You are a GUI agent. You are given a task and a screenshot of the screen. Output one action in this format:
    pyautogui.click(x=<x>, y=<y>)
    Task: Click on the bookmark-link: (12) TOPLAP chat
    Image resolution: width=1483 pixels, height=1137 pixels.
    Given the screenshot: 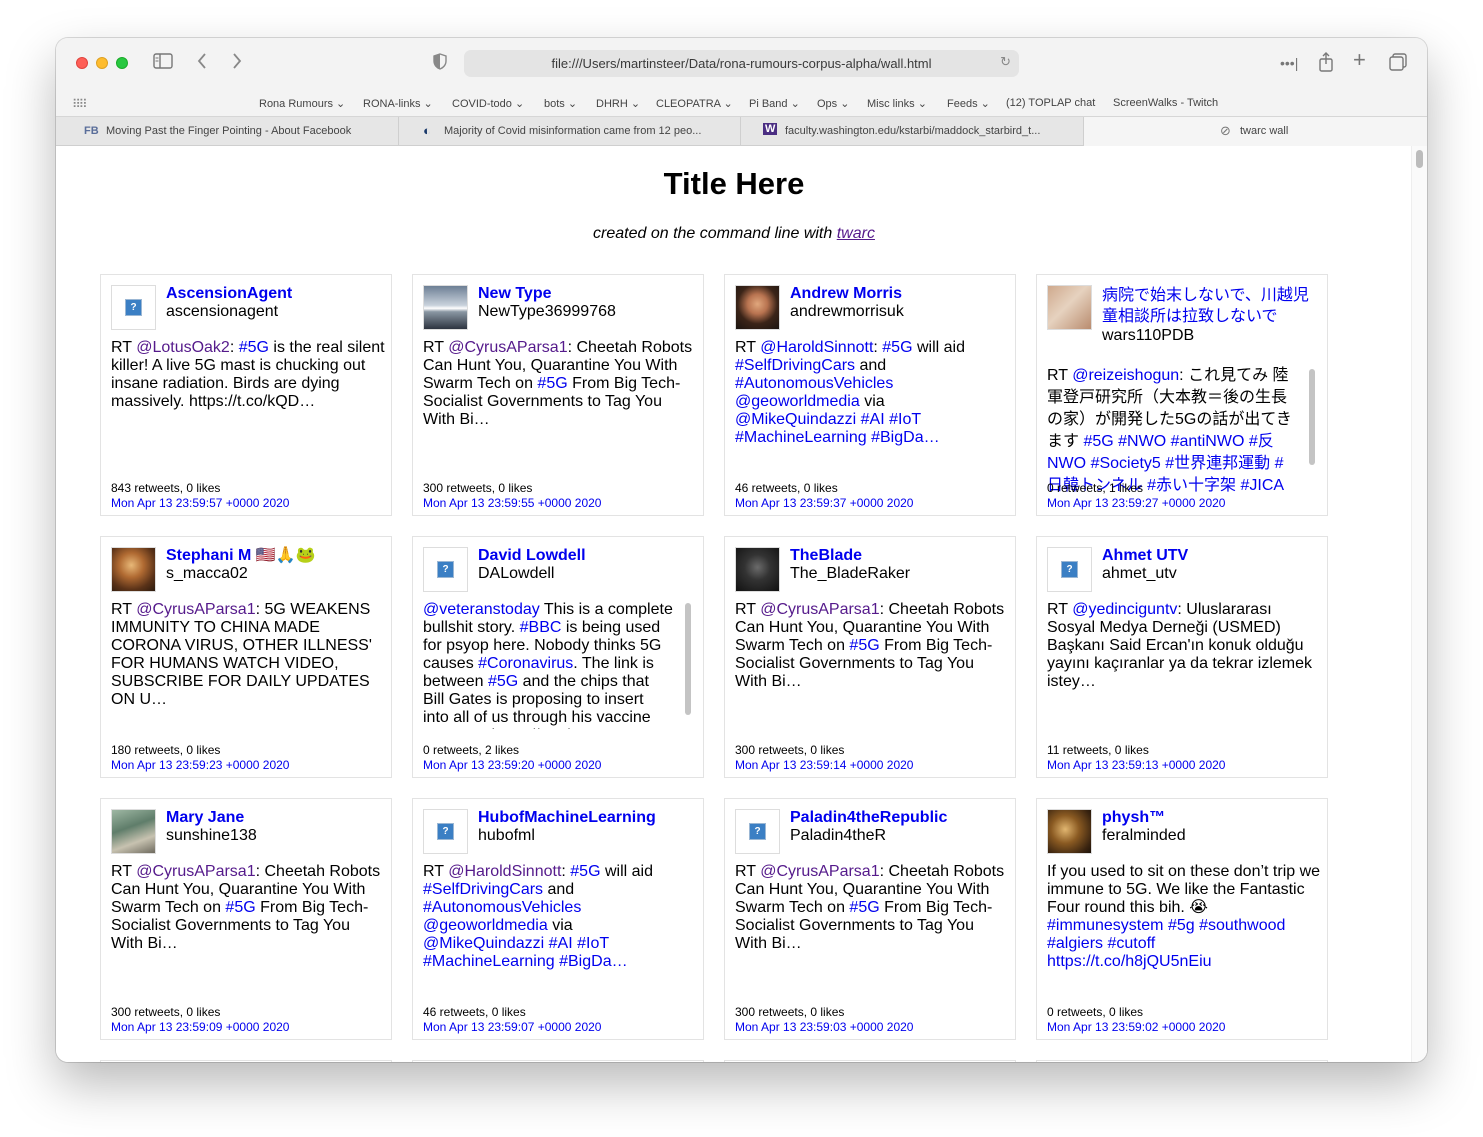 What is the action you would take?
    pyautogui.click(x=1050, y=103)
    